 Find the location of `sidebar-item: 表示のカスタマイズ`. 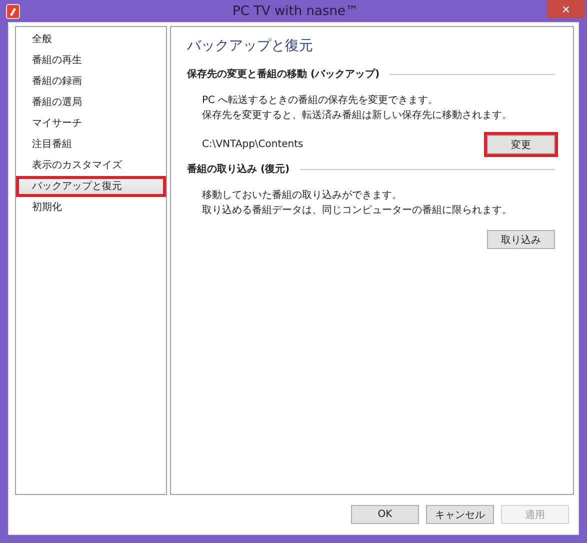

sidebar-item: 表示のカスタマイズ is located at coordinates (91, 165).